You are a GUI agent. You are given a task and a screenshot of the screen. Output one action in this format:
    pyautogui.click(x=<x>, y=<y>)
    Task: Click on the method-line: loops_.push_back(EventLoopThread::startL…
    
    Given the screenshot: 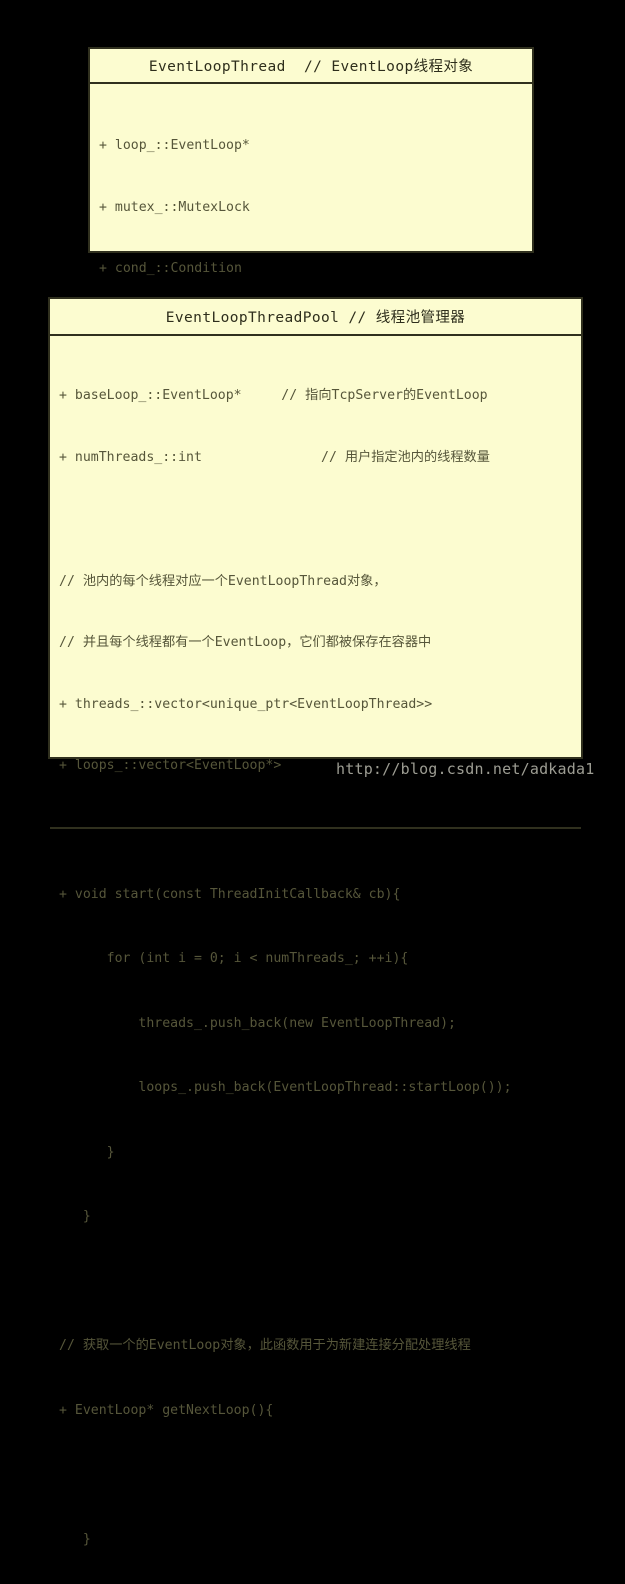 What is the action you would take?
    pyautogui.click(x=315, y=1088)
    